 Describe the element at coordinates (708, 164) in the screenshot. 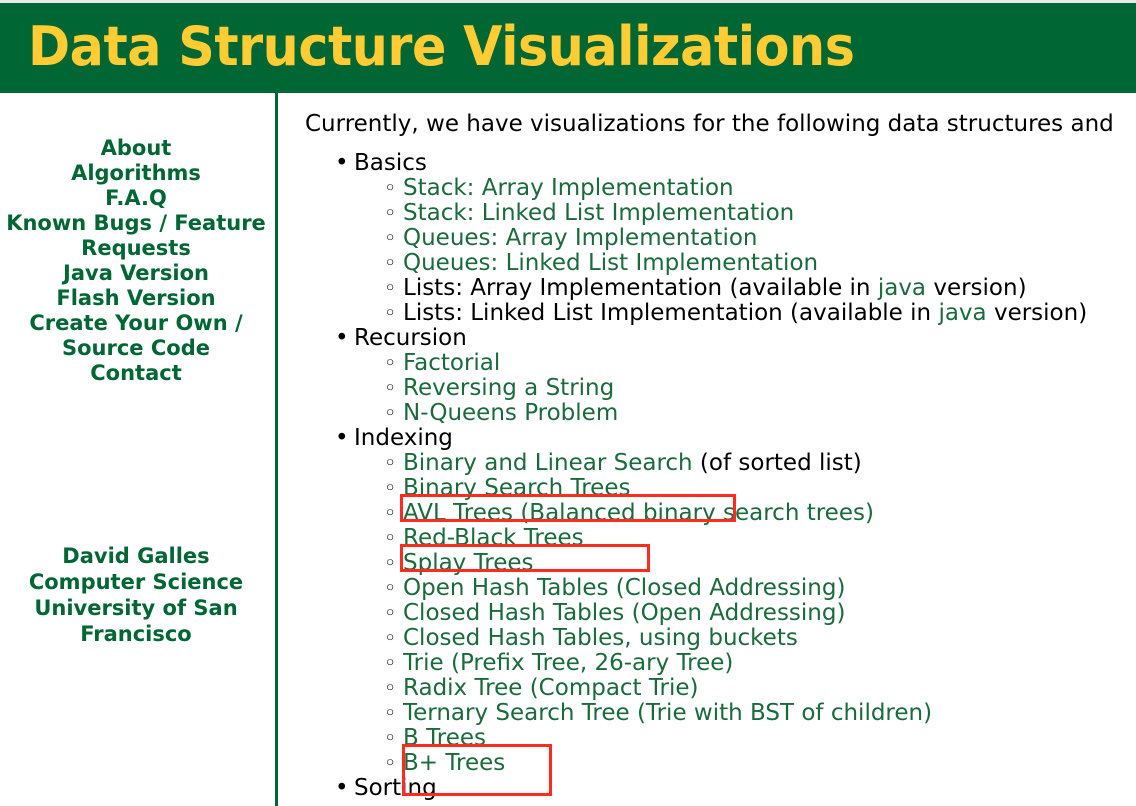

I see `group-title: Basics` at that location.